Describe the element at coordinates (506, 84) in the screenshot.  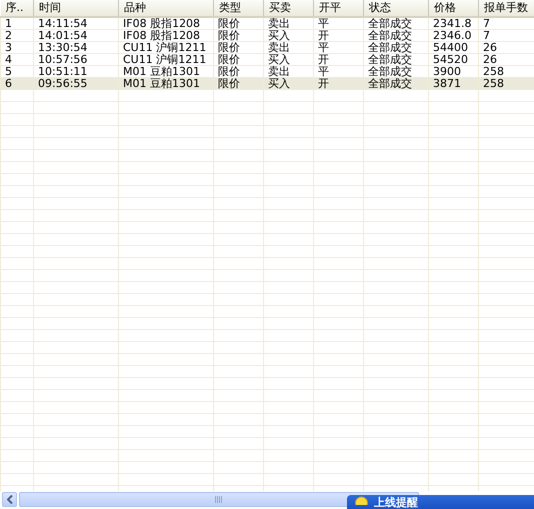
I see `table-cell: 258` at that location.